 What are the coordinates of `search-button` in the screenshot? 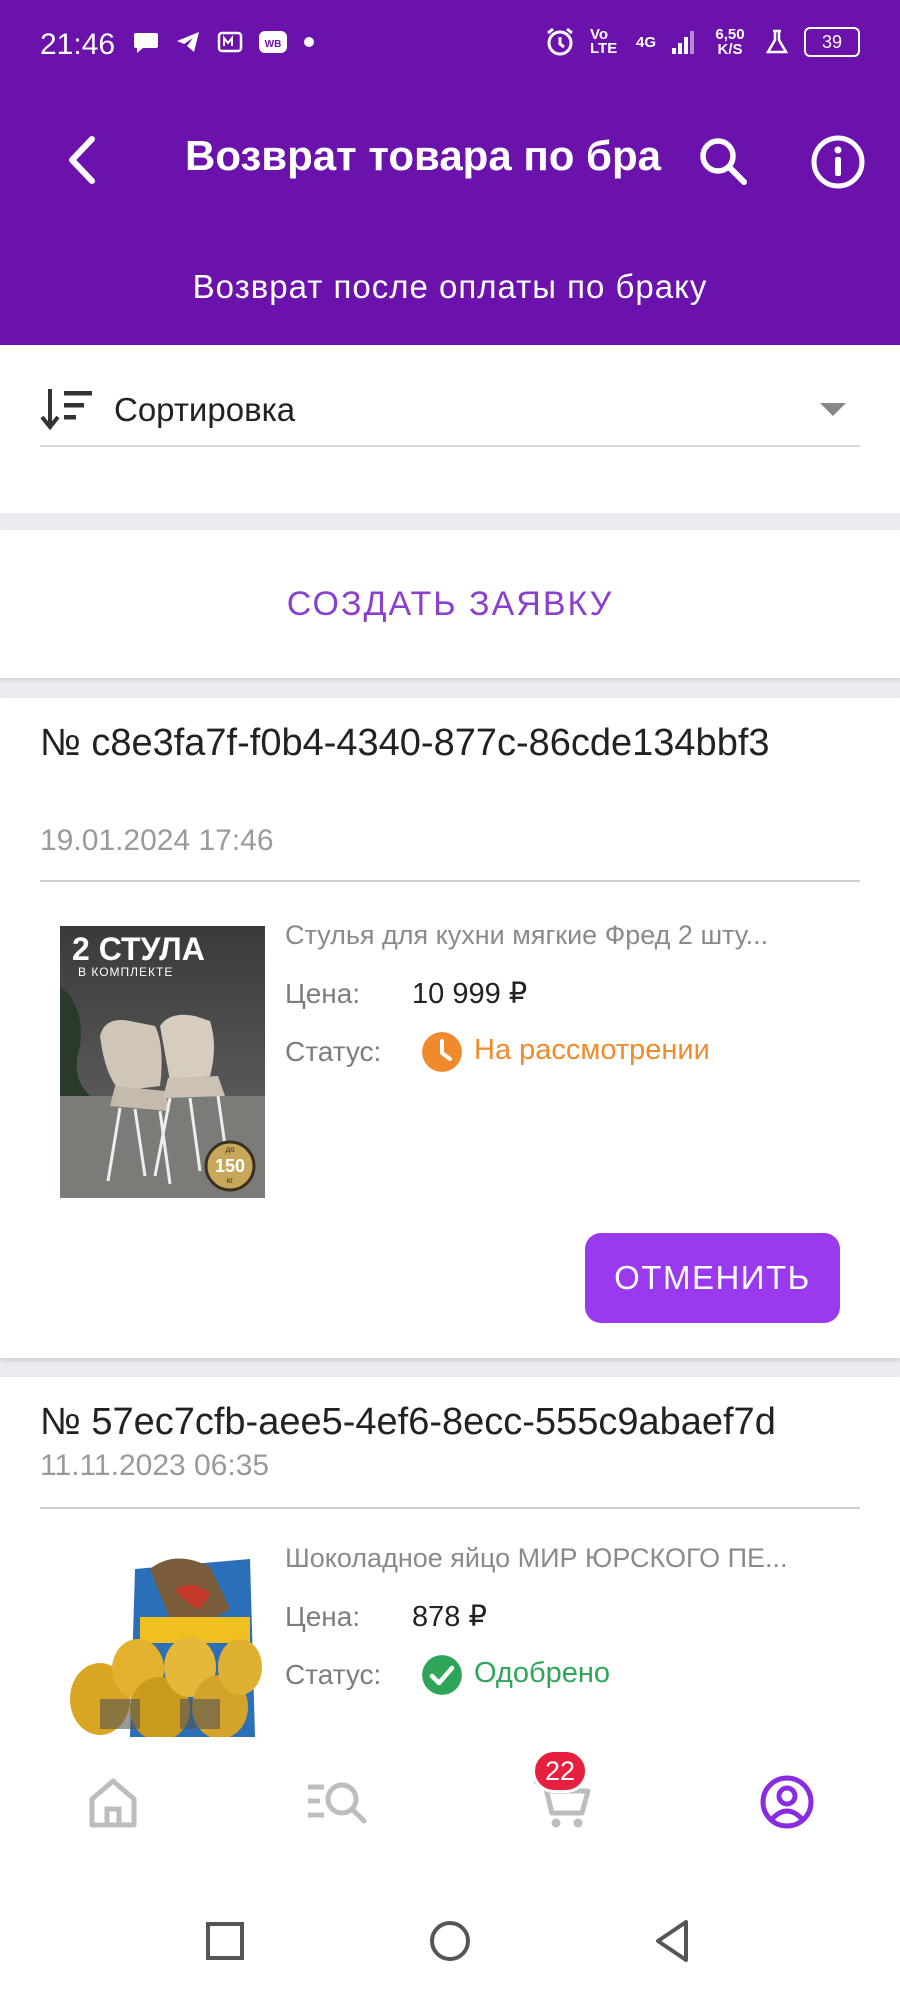 It's located at (724, 162).